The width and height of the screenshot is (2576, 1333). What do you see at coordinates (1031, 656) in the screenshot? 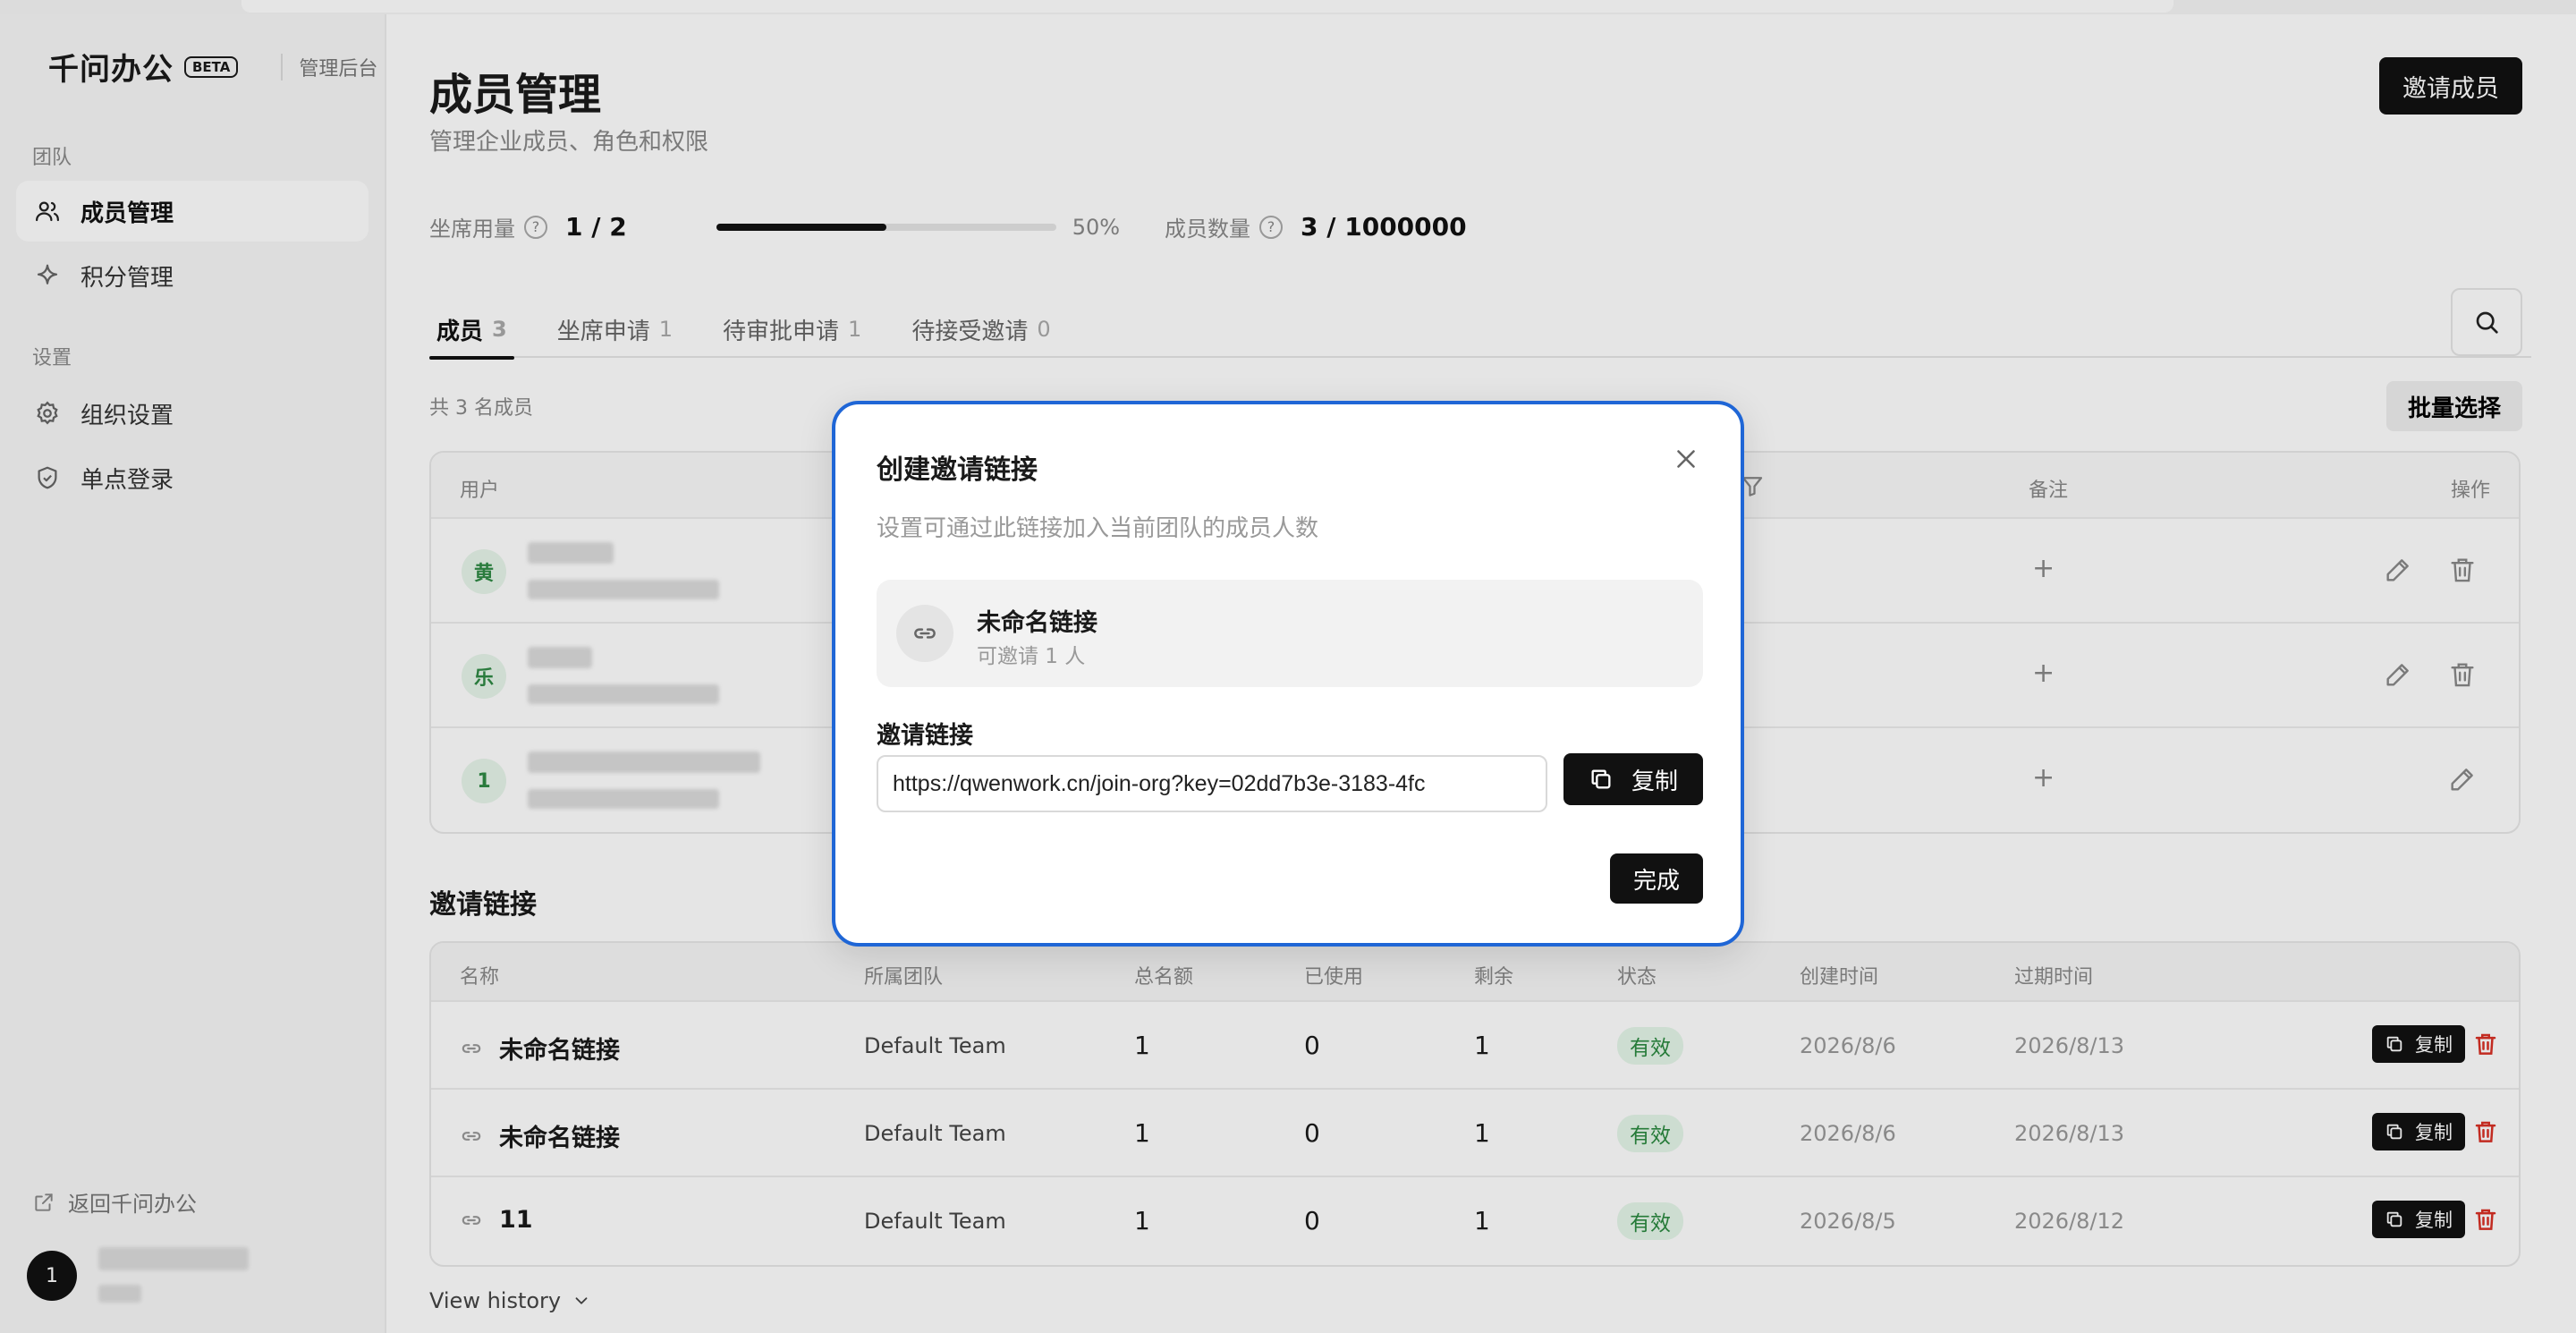
I see `link-card-capacity: 可邀请 1 人` at bounding box center [1031, 656].